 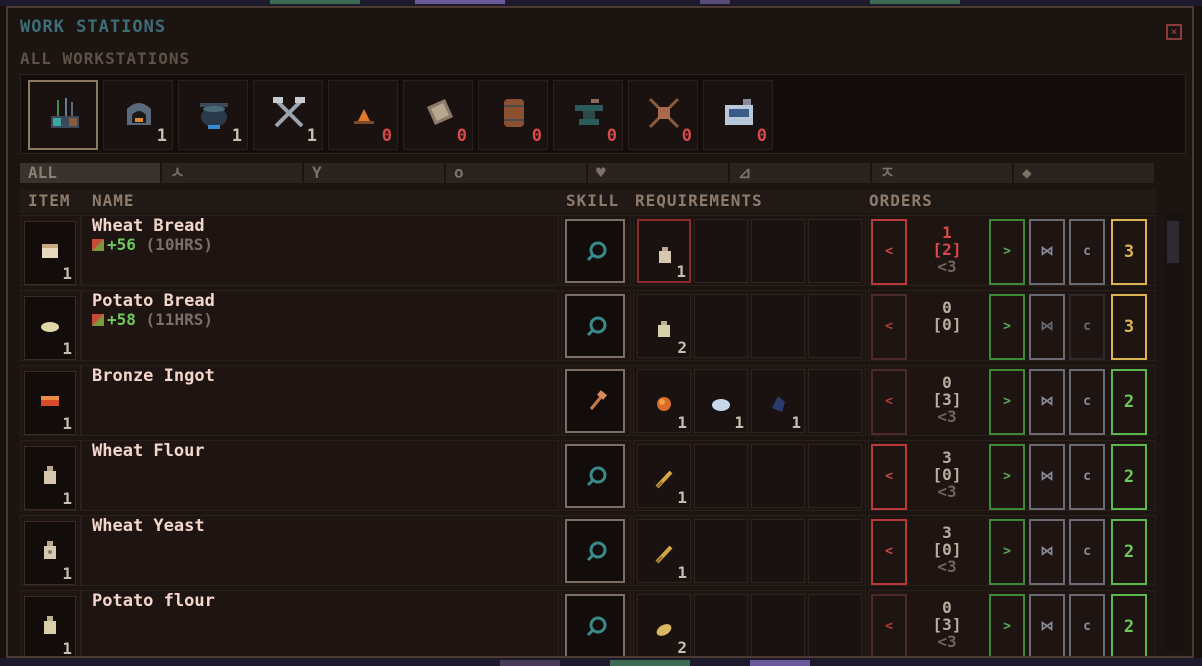 What do you see at coordinates (947, 624) in the screenshot?
I see `order-counts: 0 [3] <3` at bounding box center [947, 624].